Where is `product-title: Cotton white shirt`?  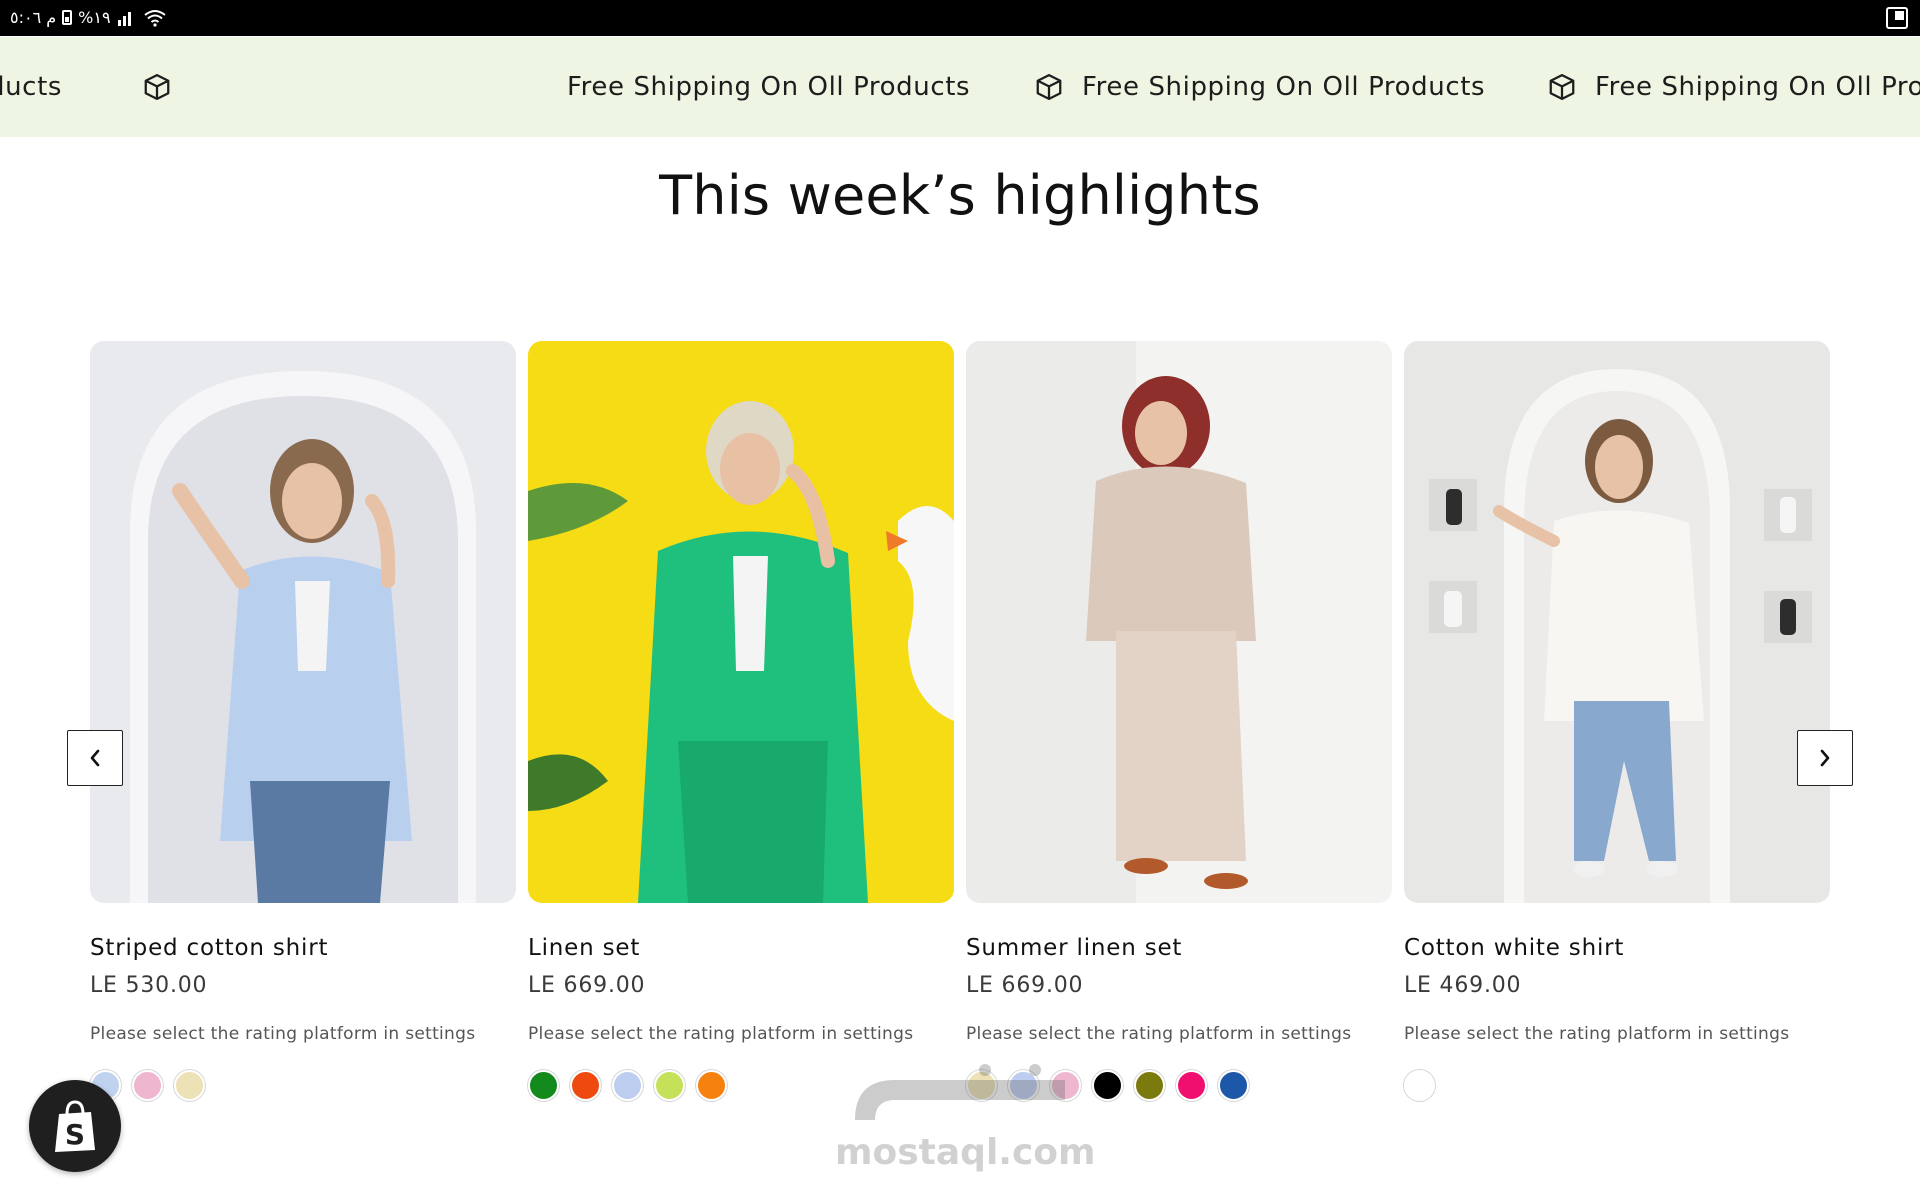
product-title: Cotton white shirt is located at coordinates (1617, 948).